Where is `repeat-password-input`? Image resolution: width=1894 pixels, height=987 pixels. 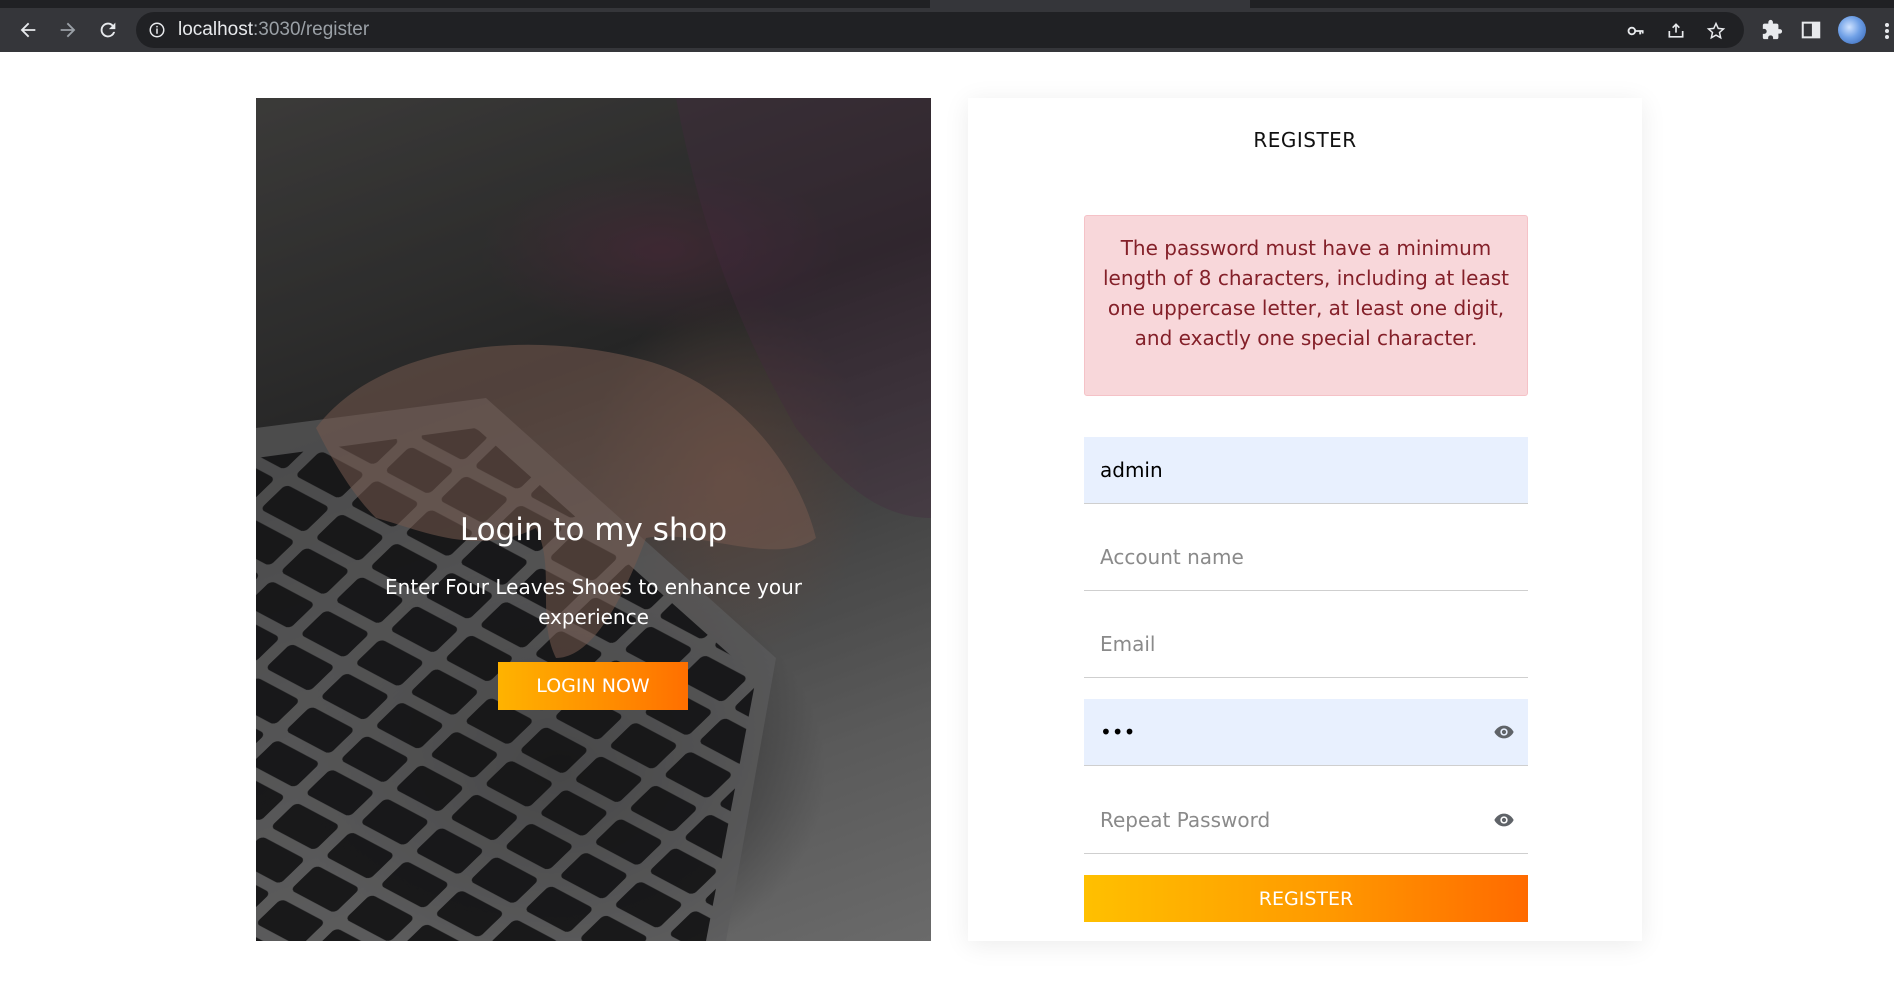
repeat-password-input is located at coordinates (1306, 820).